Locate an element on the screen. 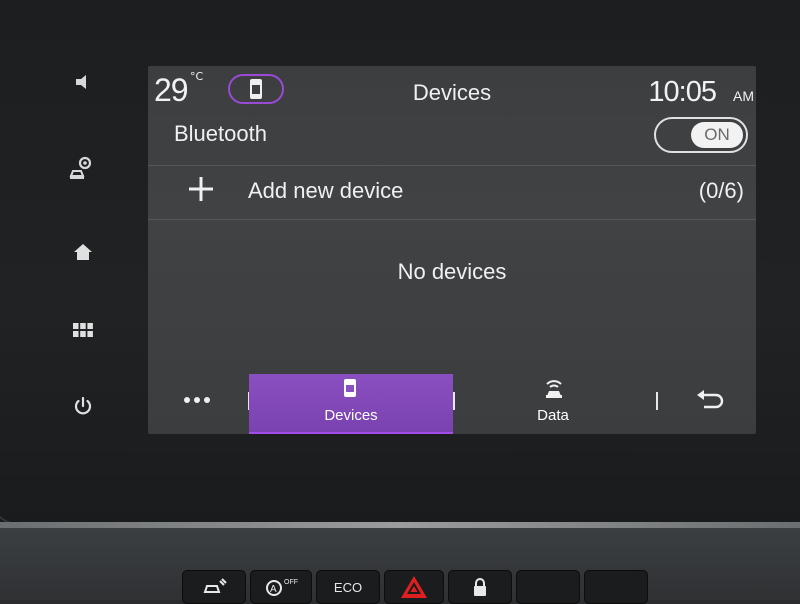 This screenshot has width=800, height=604. parking-assist-button is located at coordinates (214, 587).